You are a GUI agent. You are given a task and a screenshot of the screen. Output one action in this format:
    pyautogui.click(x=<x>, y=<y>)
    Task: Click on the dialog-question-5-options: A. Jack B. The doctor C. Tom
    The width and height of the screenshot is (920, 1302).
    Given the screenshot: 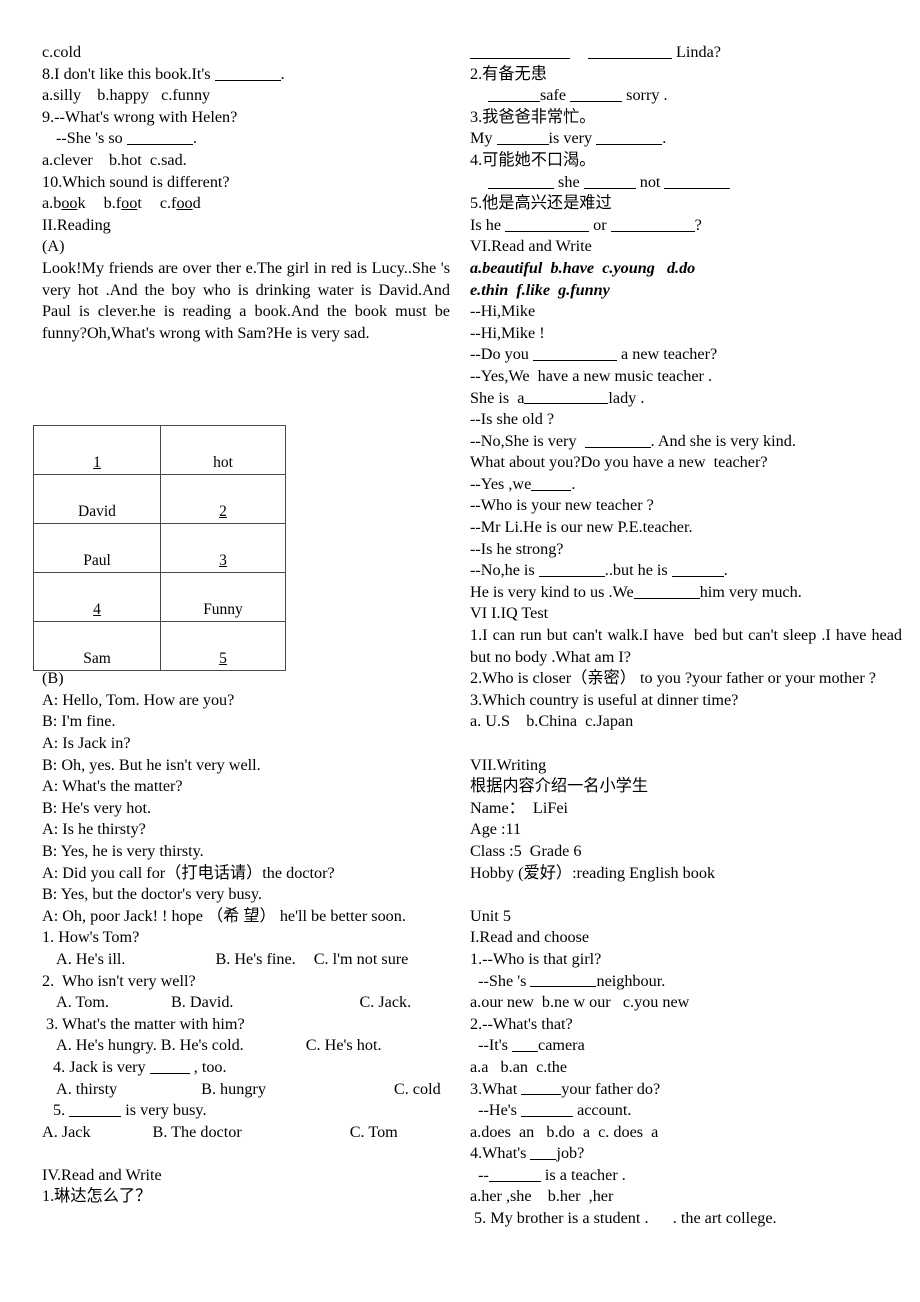 What is the action you would take?
    pyautogui.click(x=246, y=1133)
    